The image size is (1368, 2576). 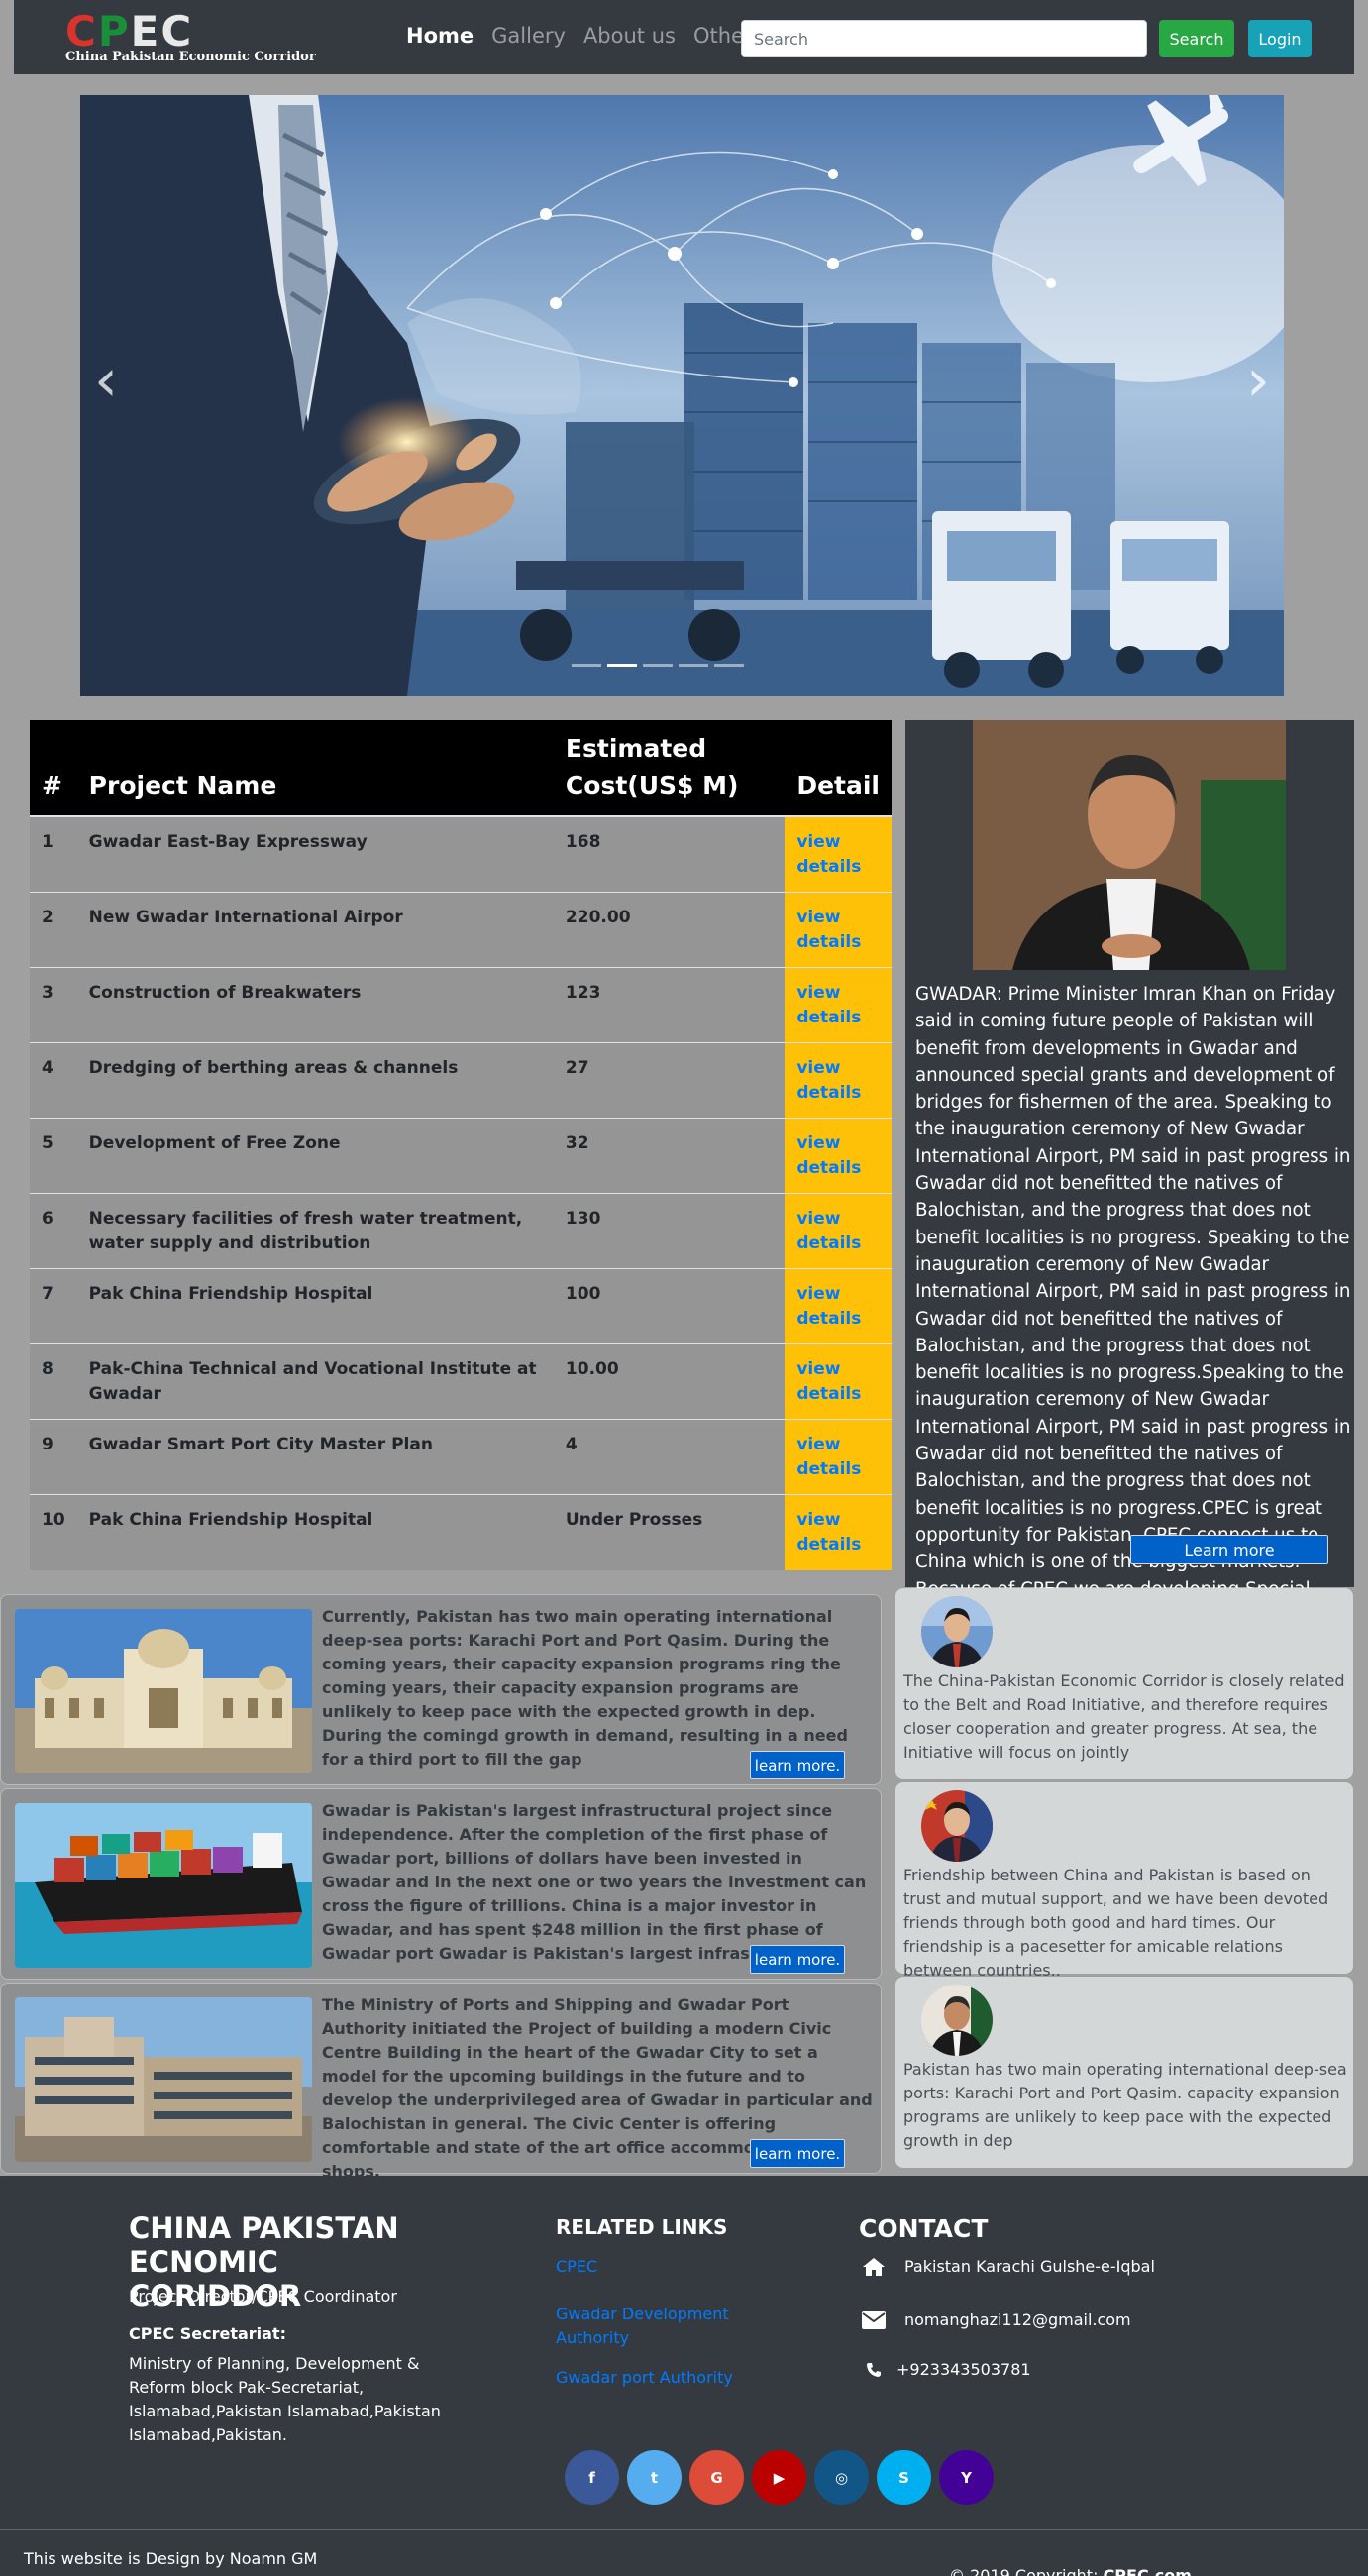 I want to click on project-cost: 10.00, so click(x=670, y=1381).